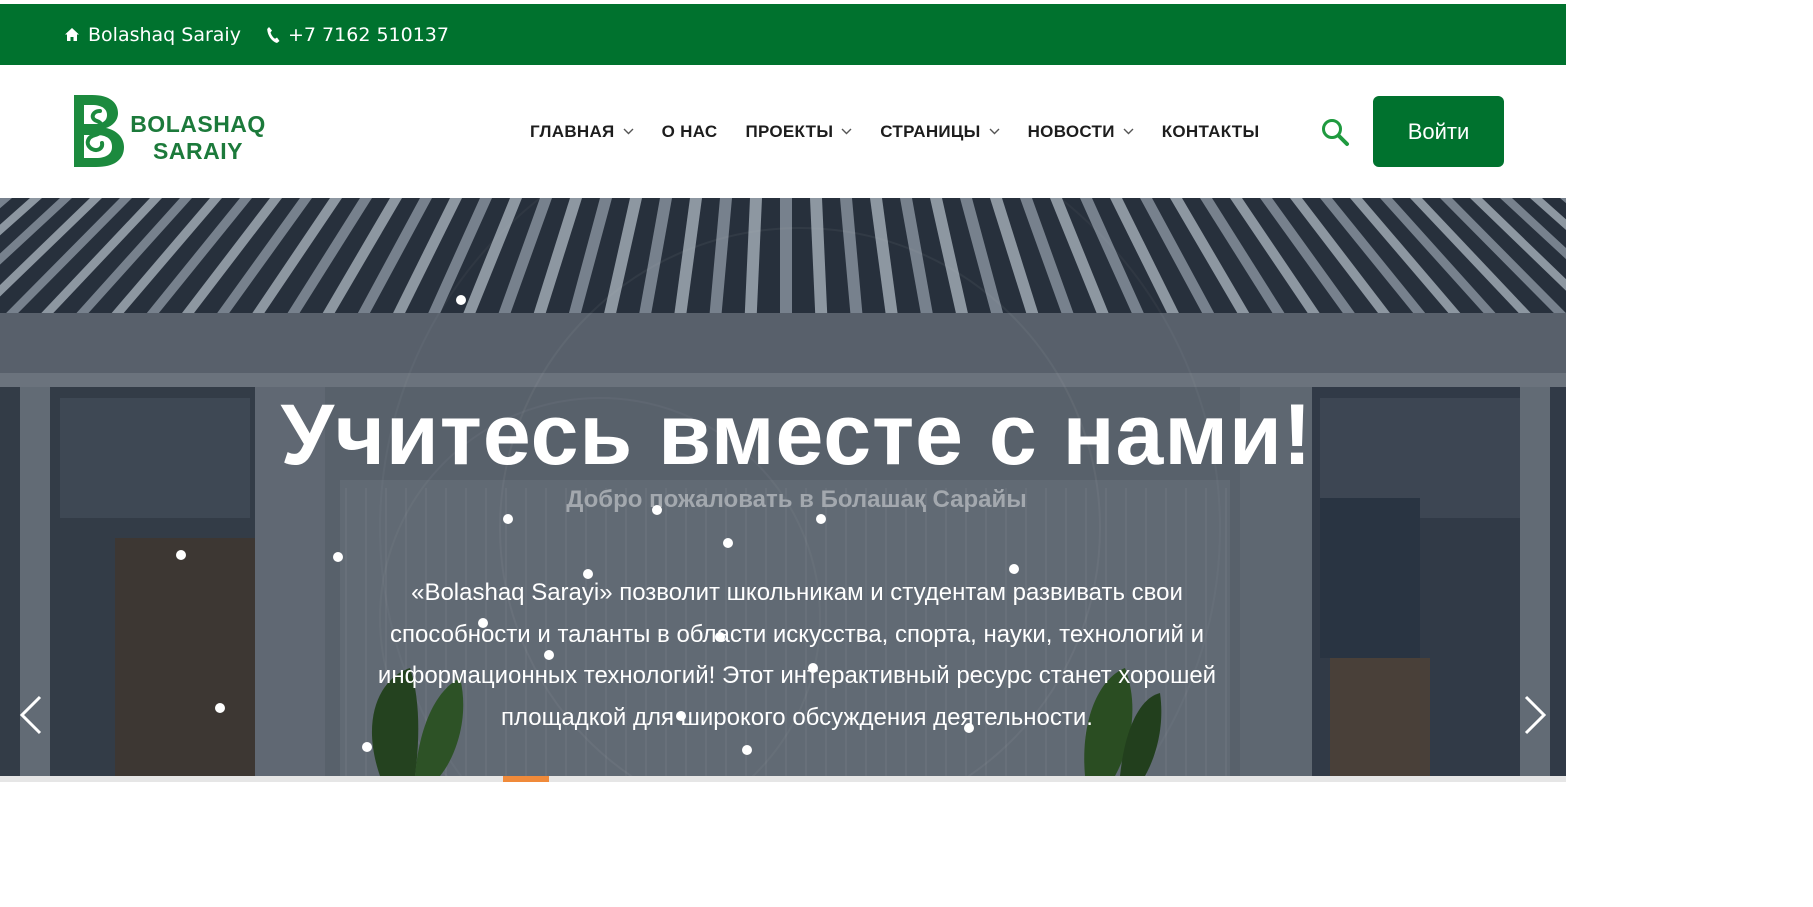 The image size is (1813, 907). Describe the element at coordinates (1335, 132) in the screenshot. I see `search-icon` at that location.